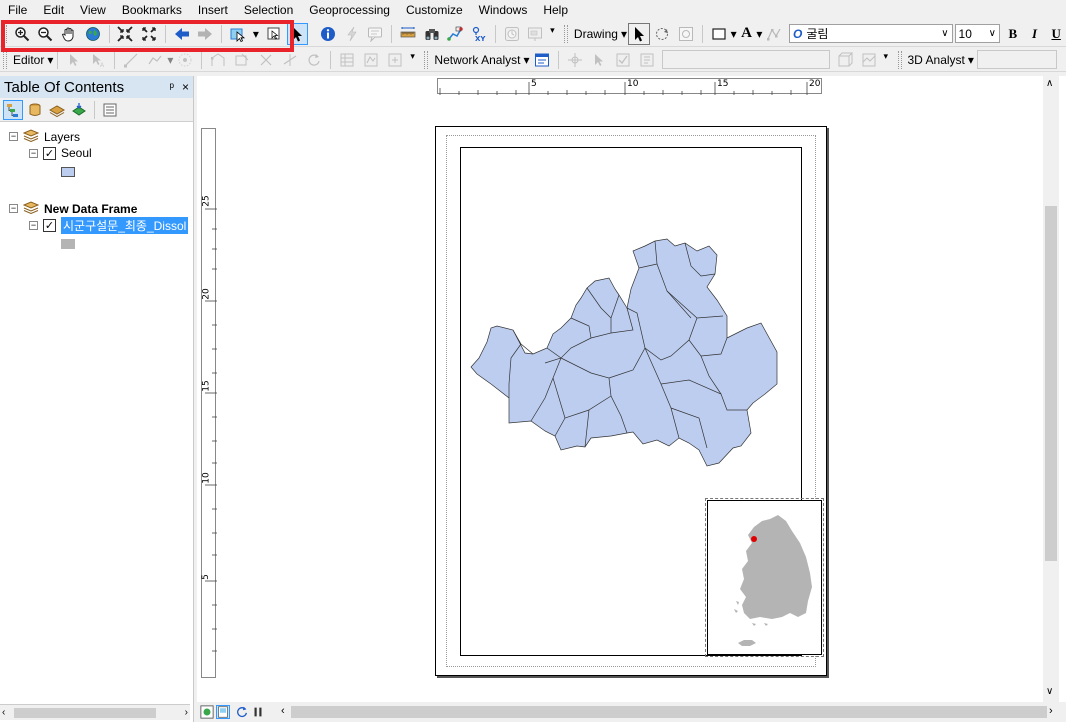 The width and height of the screenshot is (1066, 722). What do you see at coordinates (352, 34) in the screenshot?
I see `hyperlink-icon` at bounding box center [352, 34].